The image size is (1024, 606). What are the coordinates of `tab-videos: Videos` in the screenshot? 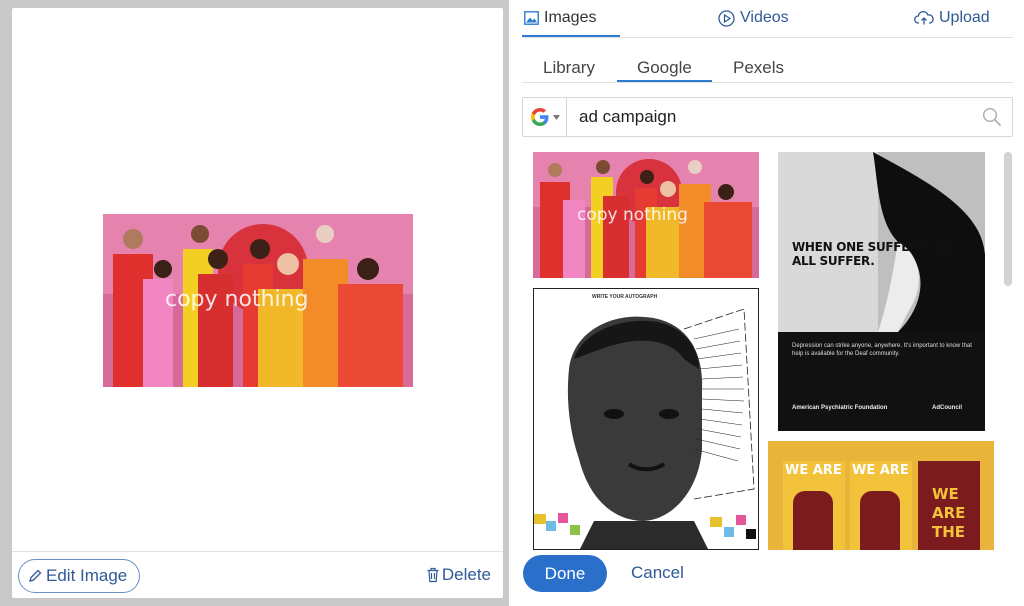 It's located at (753, 18).